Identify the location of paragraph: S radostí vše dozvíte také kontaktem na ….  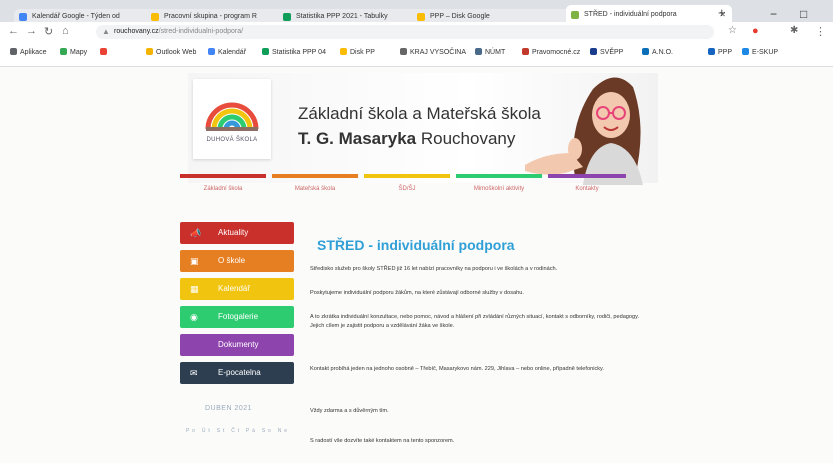
(382, 441).